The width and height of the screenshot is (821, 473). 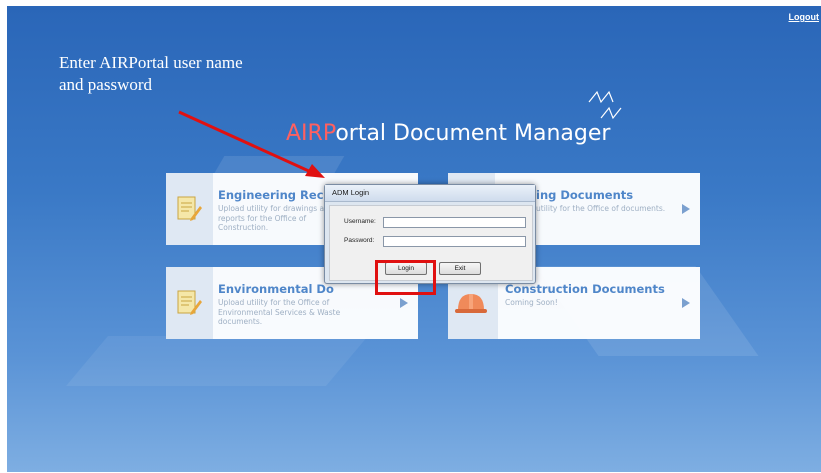 What do you see at coordinates (430, 193) in the screenshot?
I see `dialog-titlebar: ADM Login` at bounding box center [430, 193].